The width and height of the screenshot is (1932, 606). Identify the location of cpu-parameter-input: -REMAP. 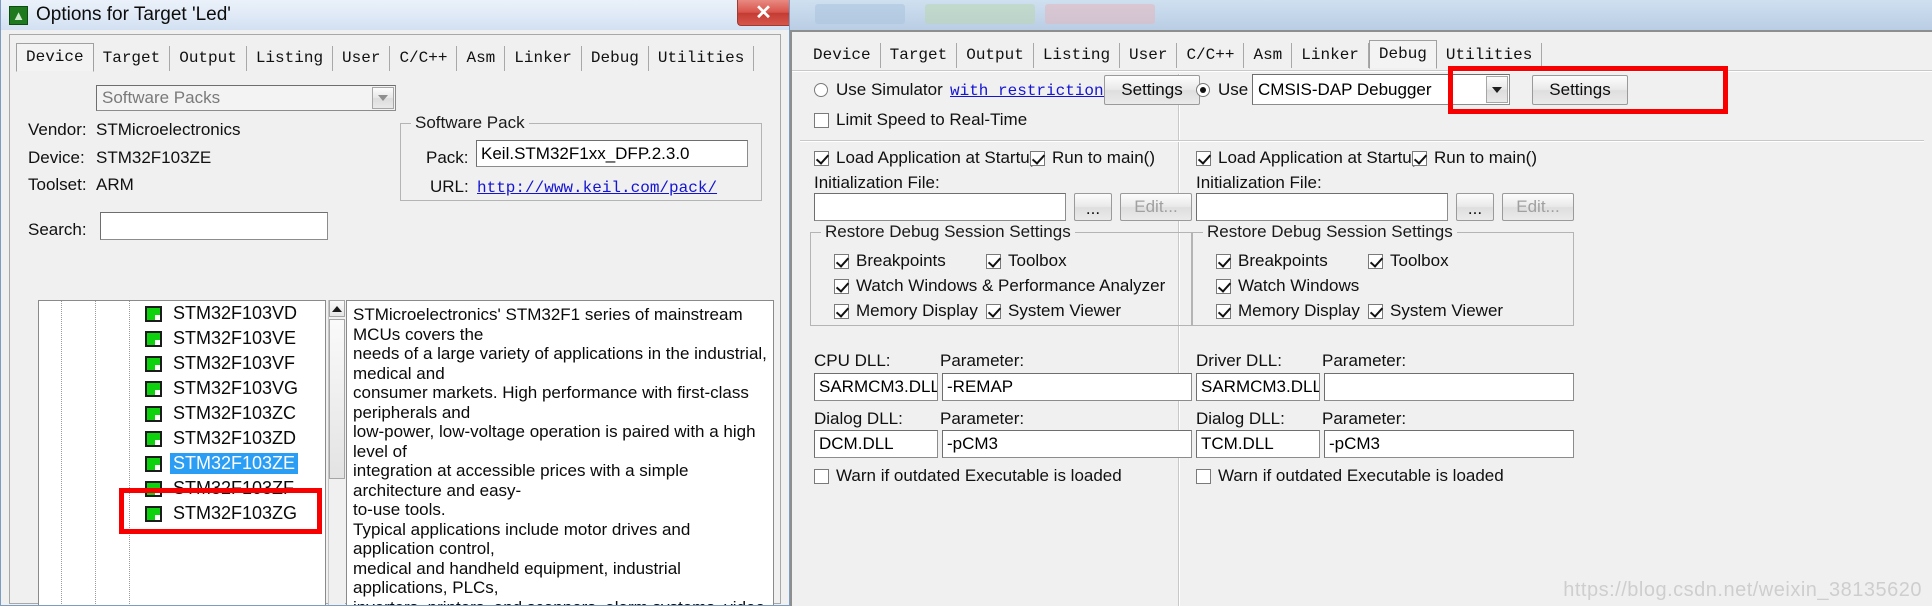
(1067, 387).